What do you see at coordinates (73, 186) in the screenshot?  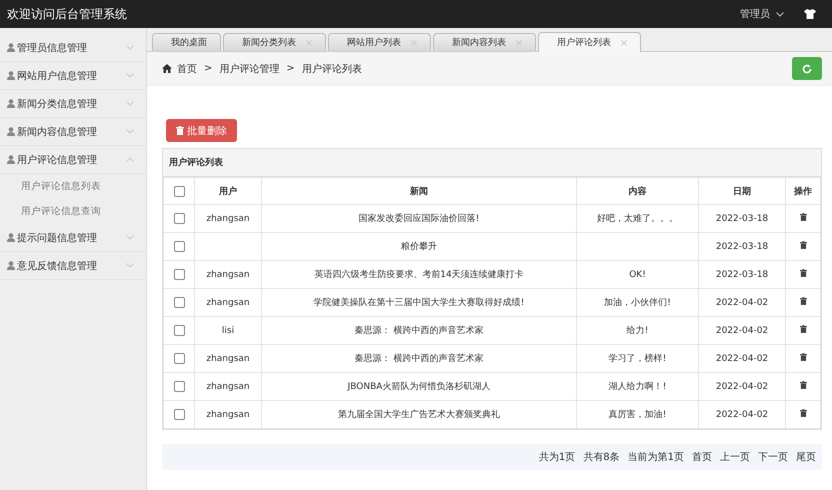 I see `sidebar-subitem: 用户评论信息列表` at bounding box center [73, 186].